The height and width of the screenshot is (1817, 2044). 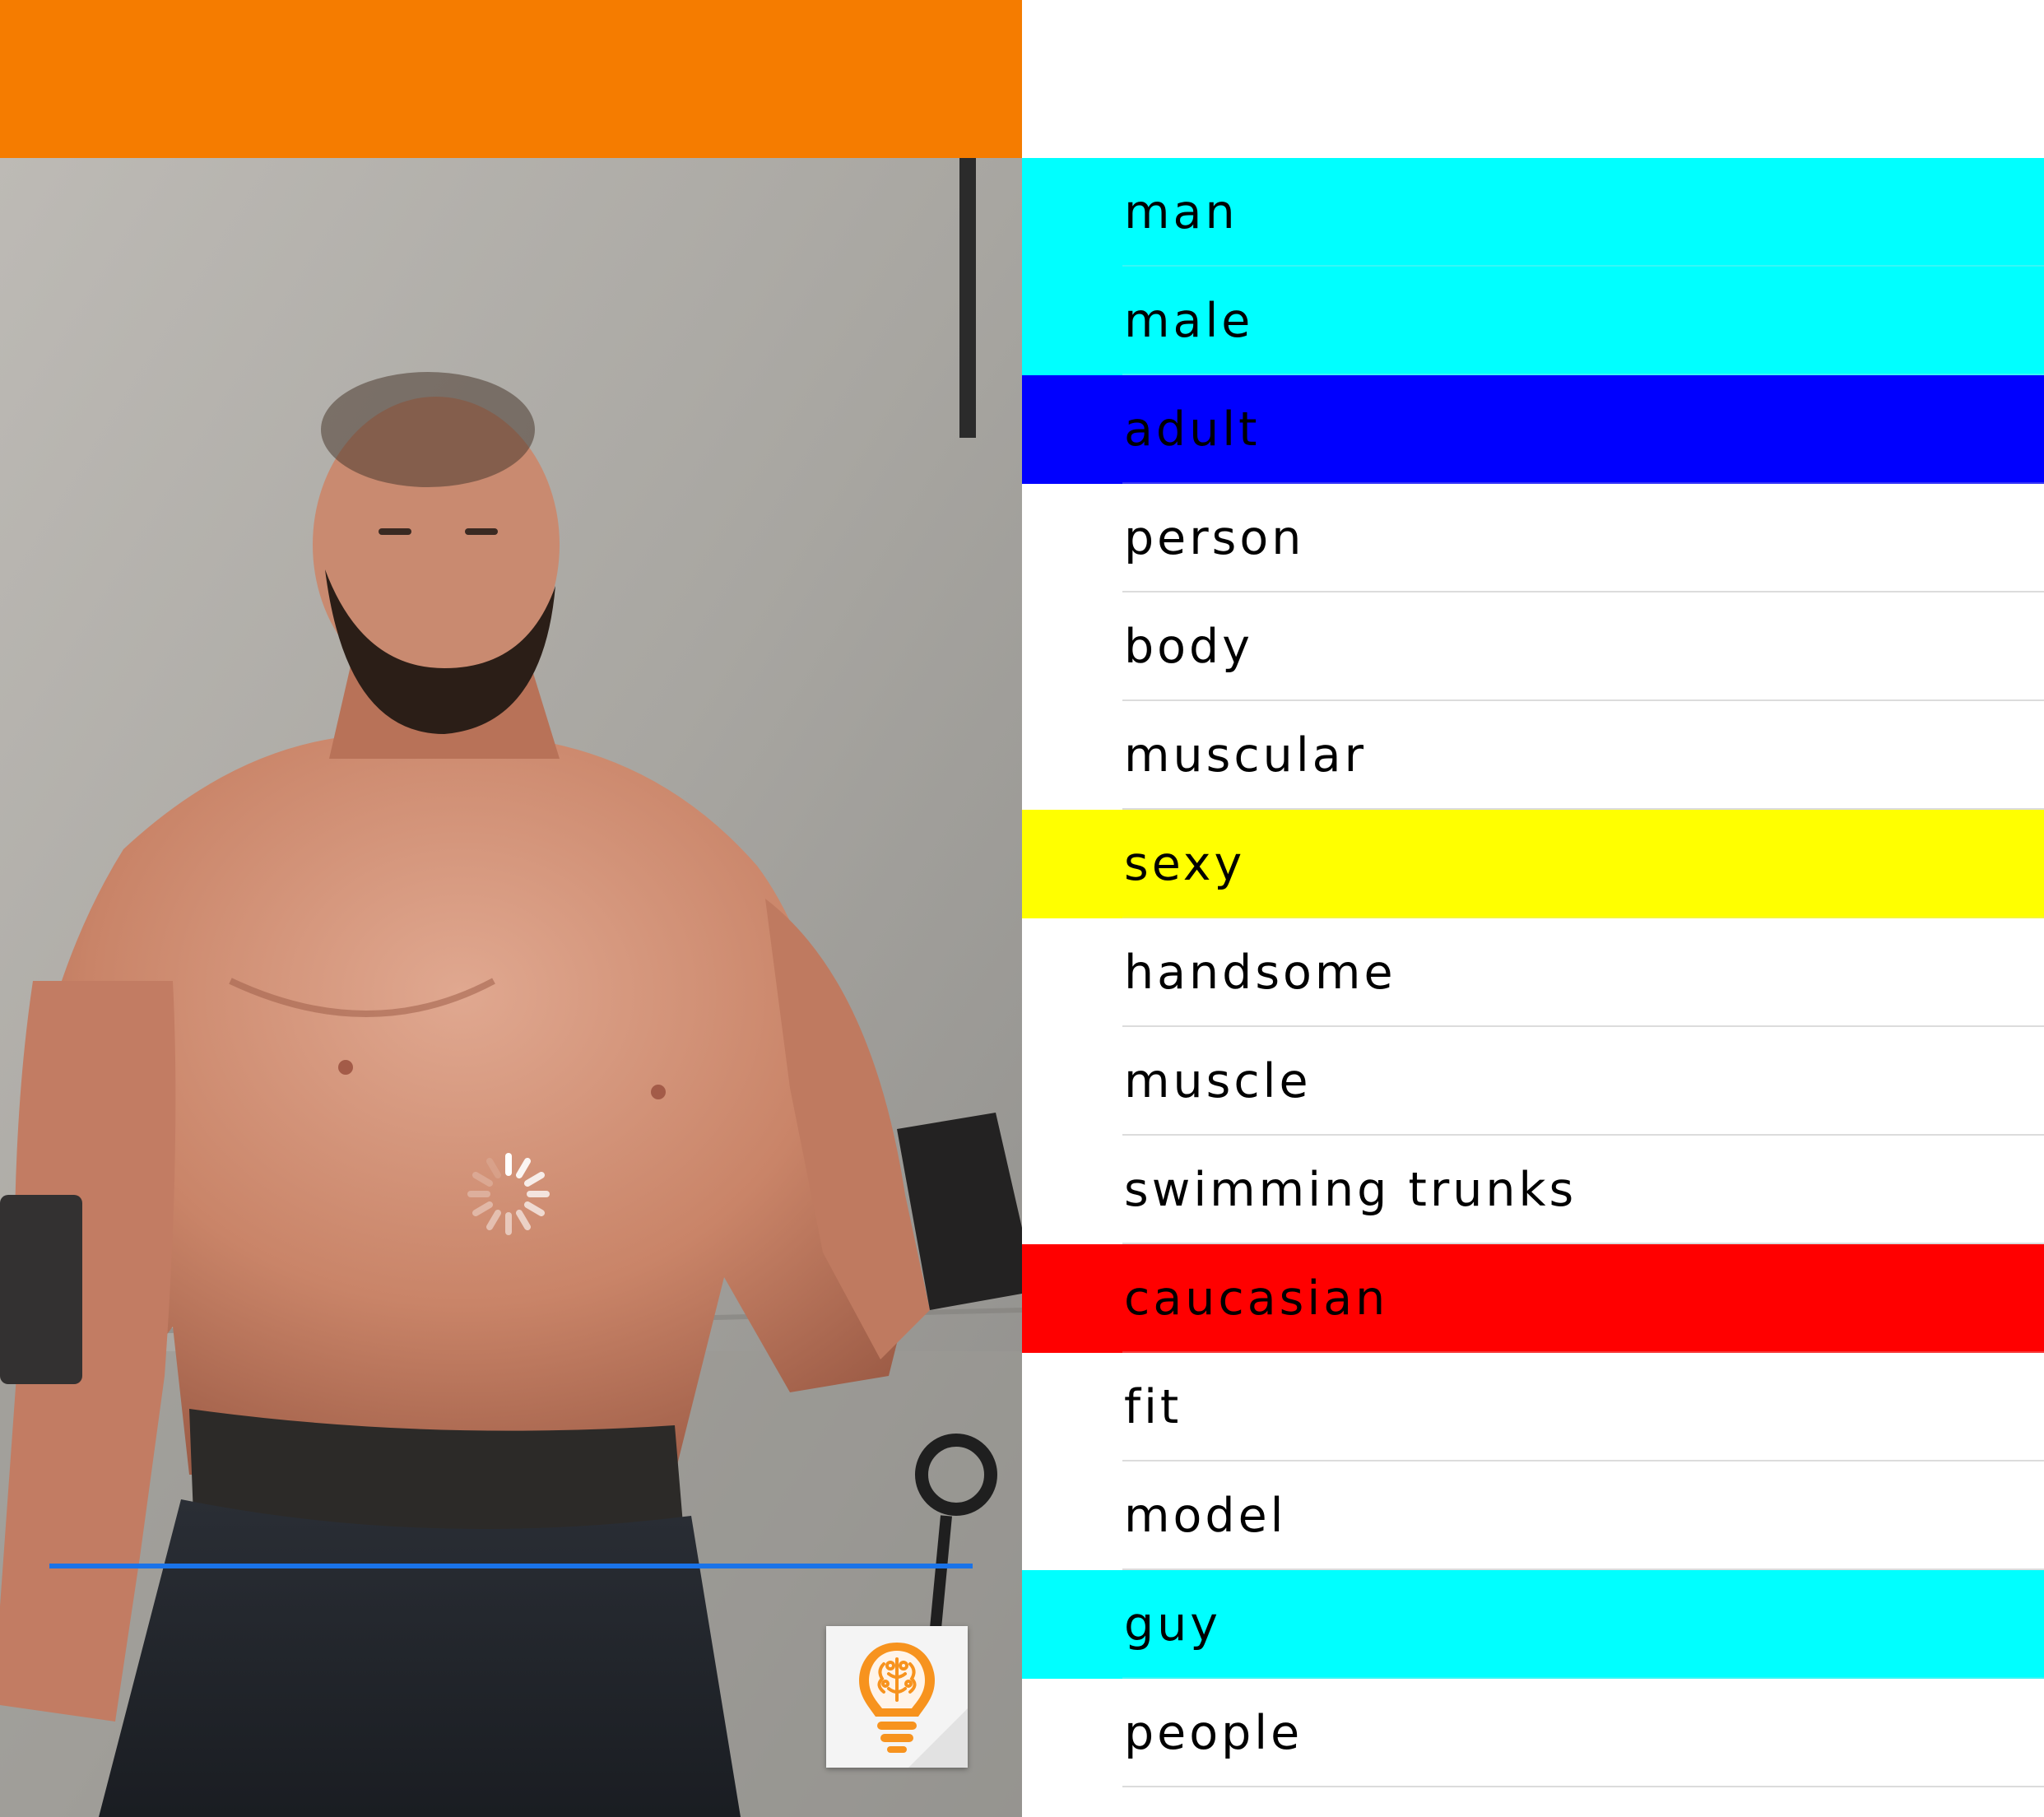 I want to click on tag-label: body, so click(x=1188, y=647).